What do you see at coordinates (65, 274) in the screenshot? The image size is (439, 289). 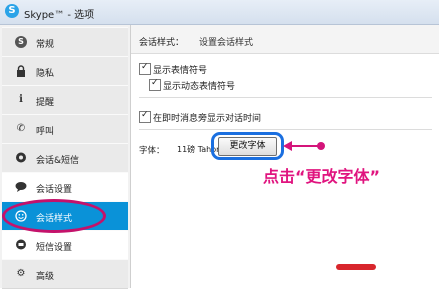 I see `sidebar-item-advanced: ⚙ 高级` at bounding box center [65, 274].